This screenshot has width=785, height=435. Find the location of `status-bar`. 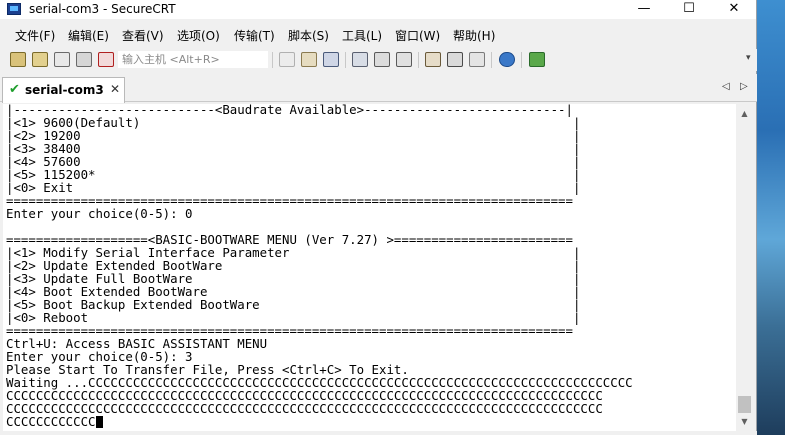

status-bar is located at coordinates (378, 433).